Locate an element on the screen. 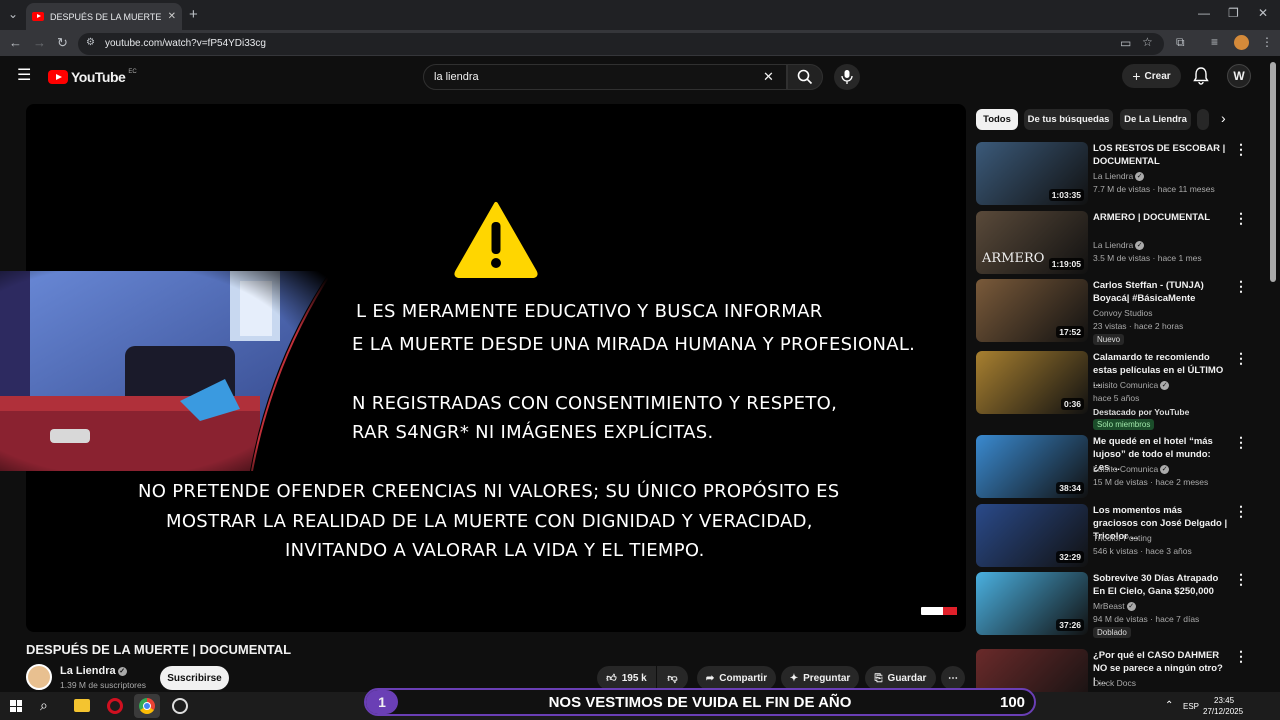 The height and width of the screenshot is (720, 1280). more-actions-button: ⋯ is located at coordinates (953, 678).